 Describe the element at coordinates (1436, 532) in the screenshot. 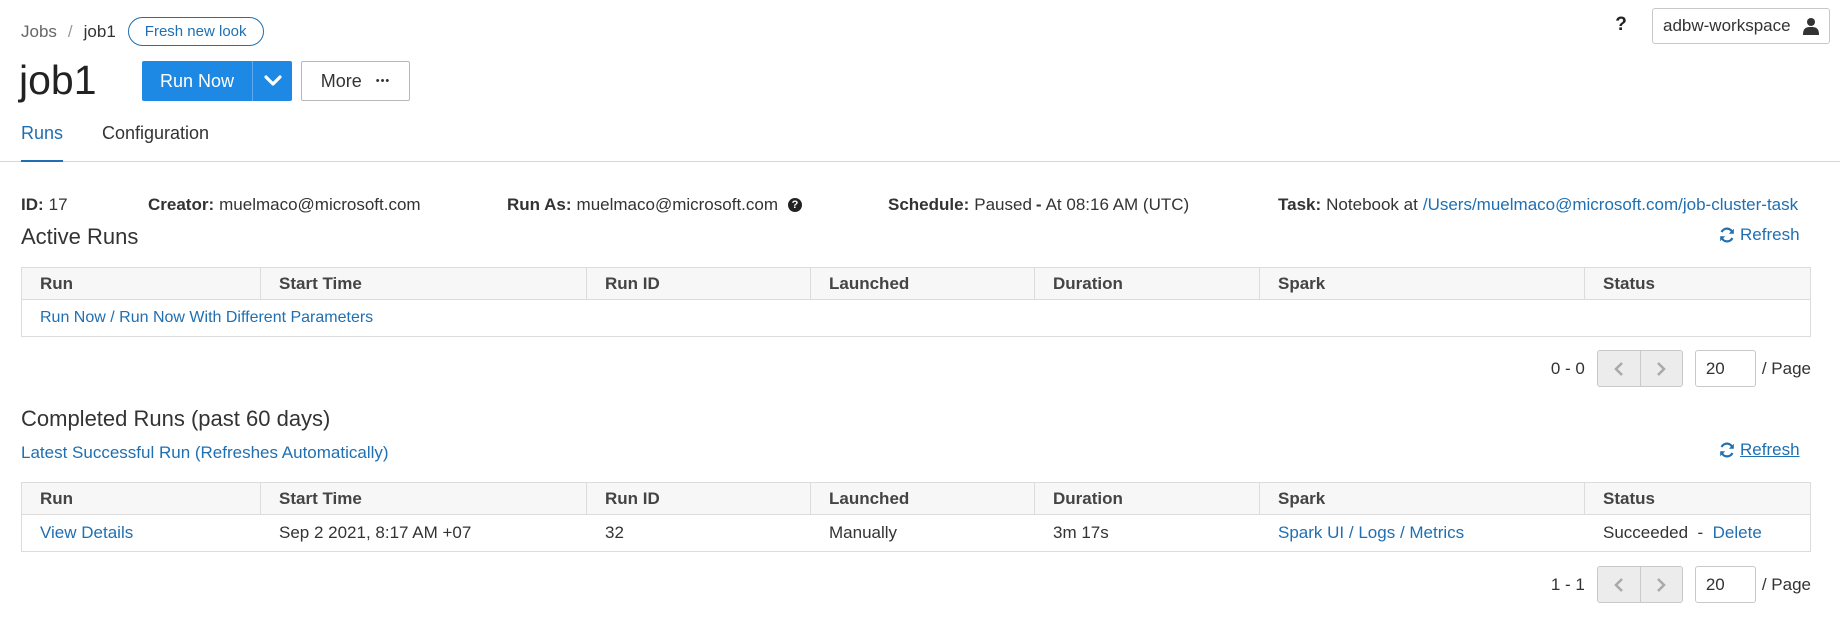

I see `metrics-link: Metrics` at that location.